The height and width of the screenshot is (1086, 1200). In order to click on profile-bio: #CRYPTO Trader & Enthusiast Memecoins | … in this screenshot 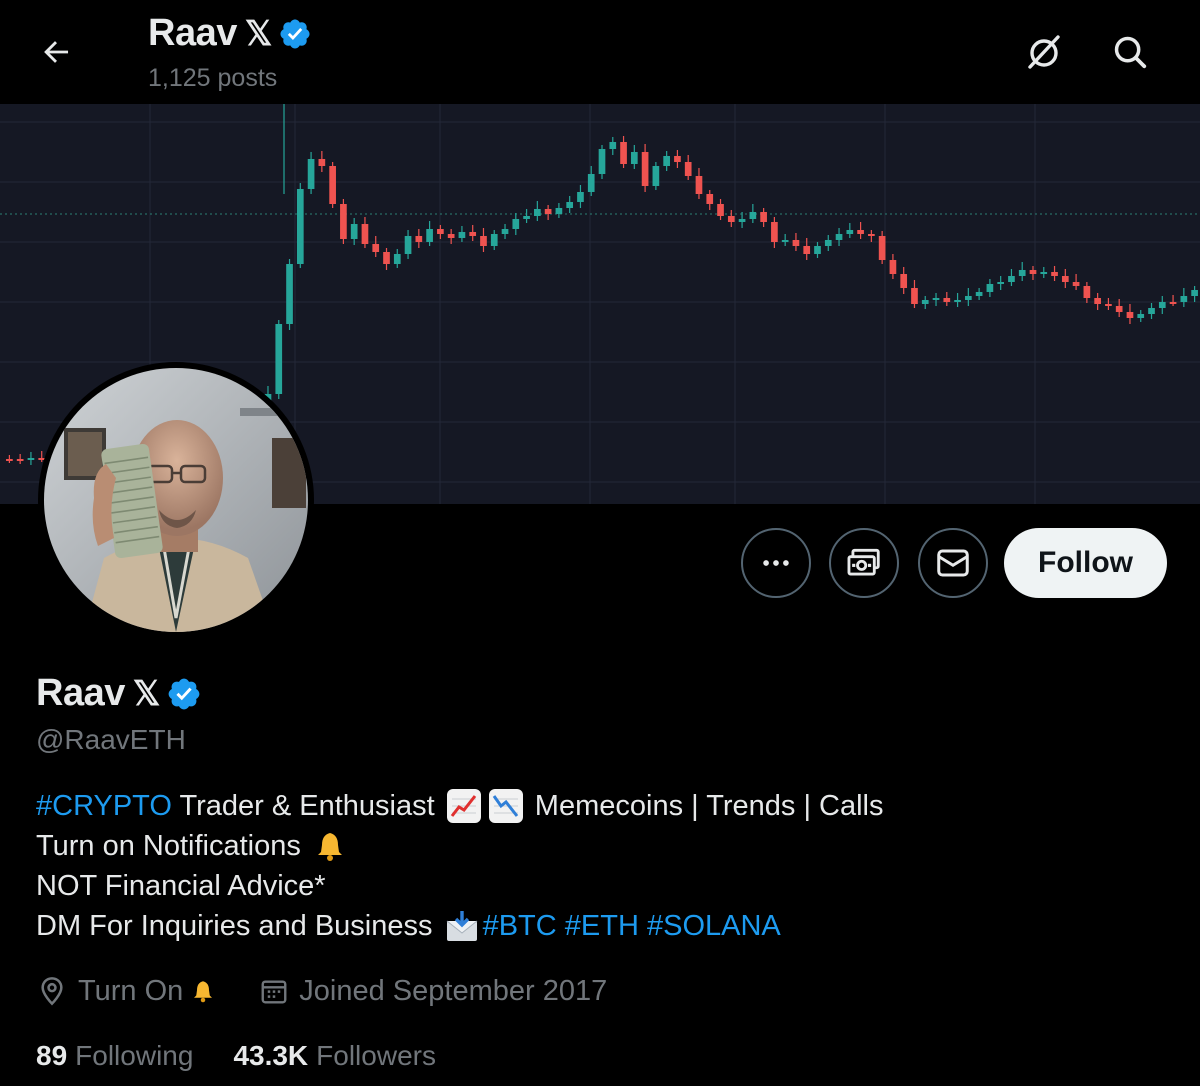, I will do `click(596, 866)`.